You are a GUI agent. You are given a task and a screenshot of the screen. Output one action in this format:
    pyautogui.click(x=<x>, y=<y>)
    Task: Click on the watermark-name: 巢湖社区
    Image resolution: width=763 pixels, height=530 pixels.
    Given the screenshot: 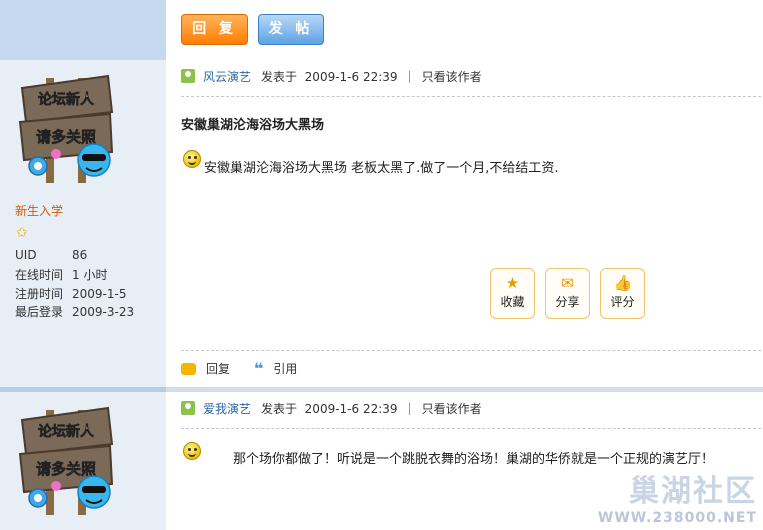 What is the action you would take?
    pyautogui.click(x=693, y=491)
    